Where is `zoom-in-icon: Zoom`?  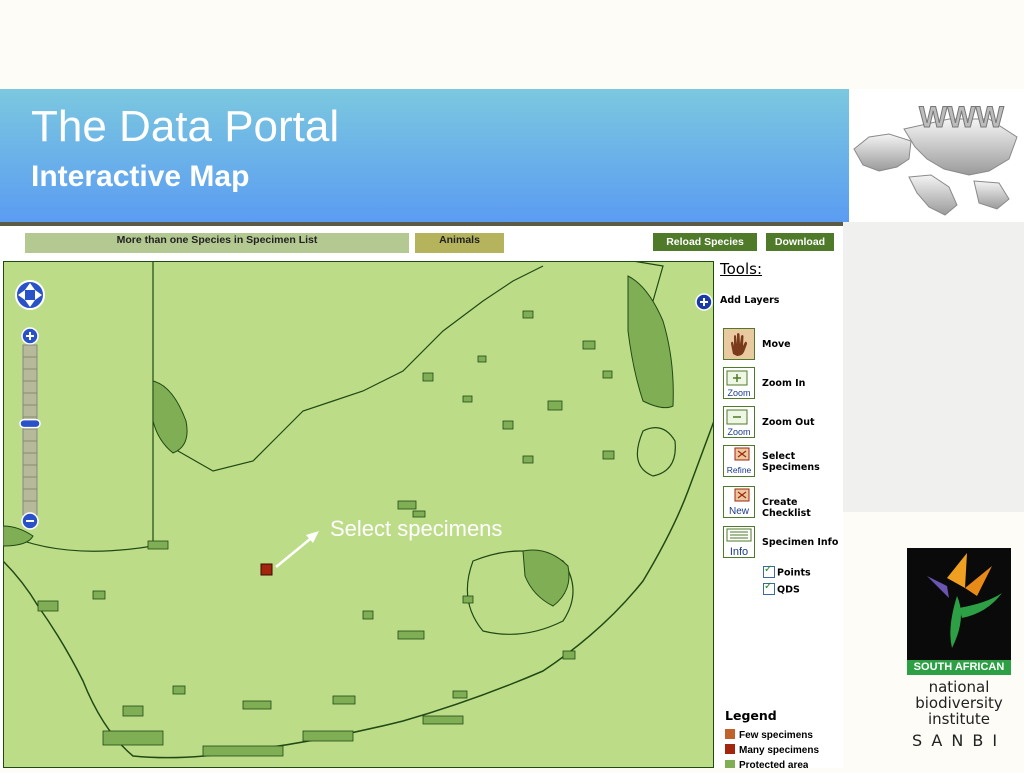
zoom-in-icon: Zoom is located at coordinates (739, 383).